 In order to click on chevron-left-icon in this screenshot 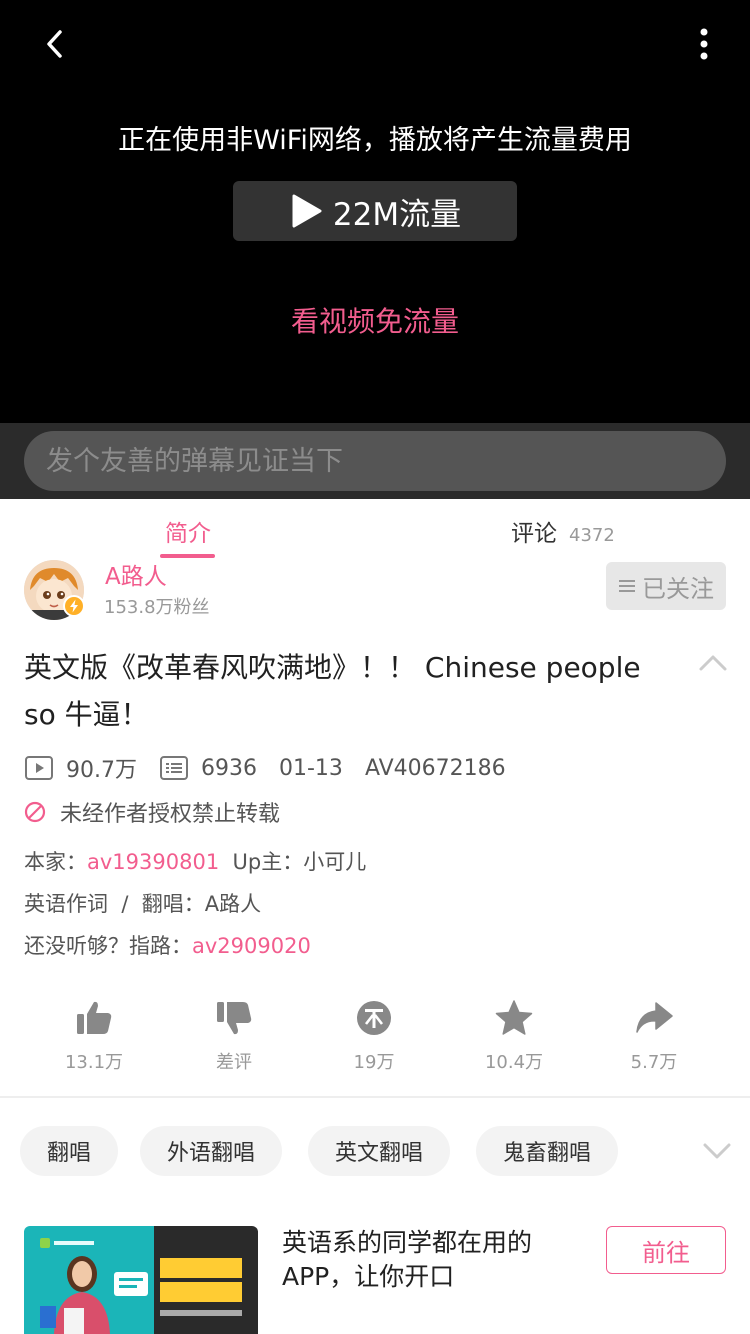, I will do `click(54, 44)`.